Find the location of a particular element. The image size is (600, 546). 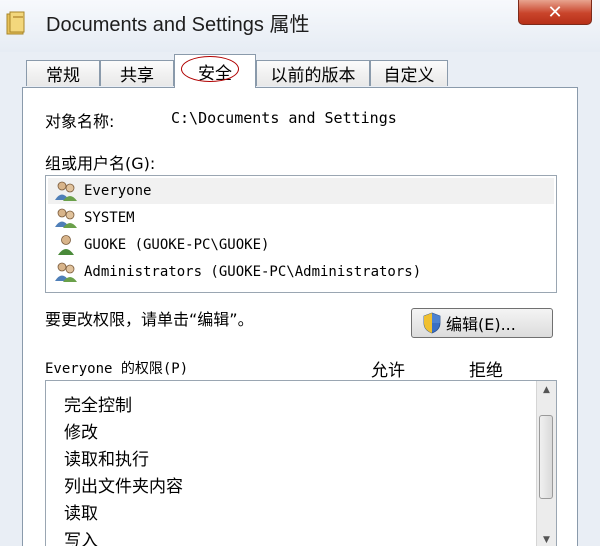

window-title: Documents and Settings 属性 is located at coordinates (178, 25).